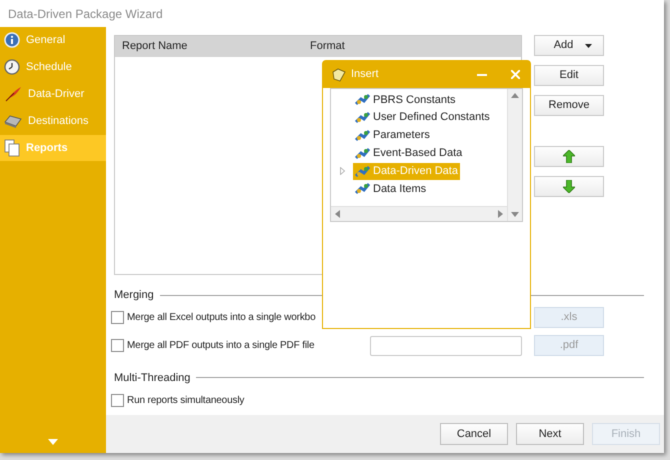  What do you see at coordinates (515, 74) in the screenshot?
I see `close-icon` at bounding box center [515, 74].